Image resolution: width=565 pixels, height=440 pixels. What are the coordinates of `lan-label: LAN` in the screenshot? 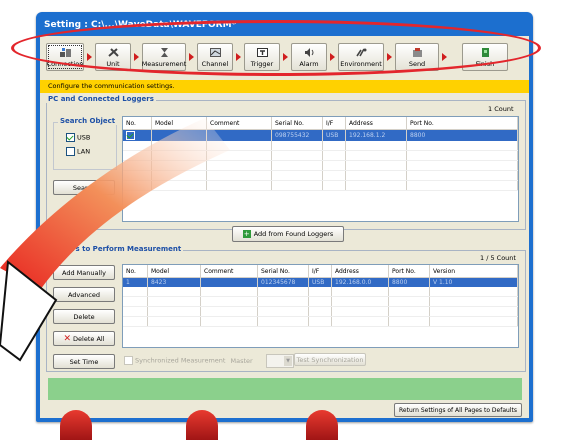 It's located at (84, 151).